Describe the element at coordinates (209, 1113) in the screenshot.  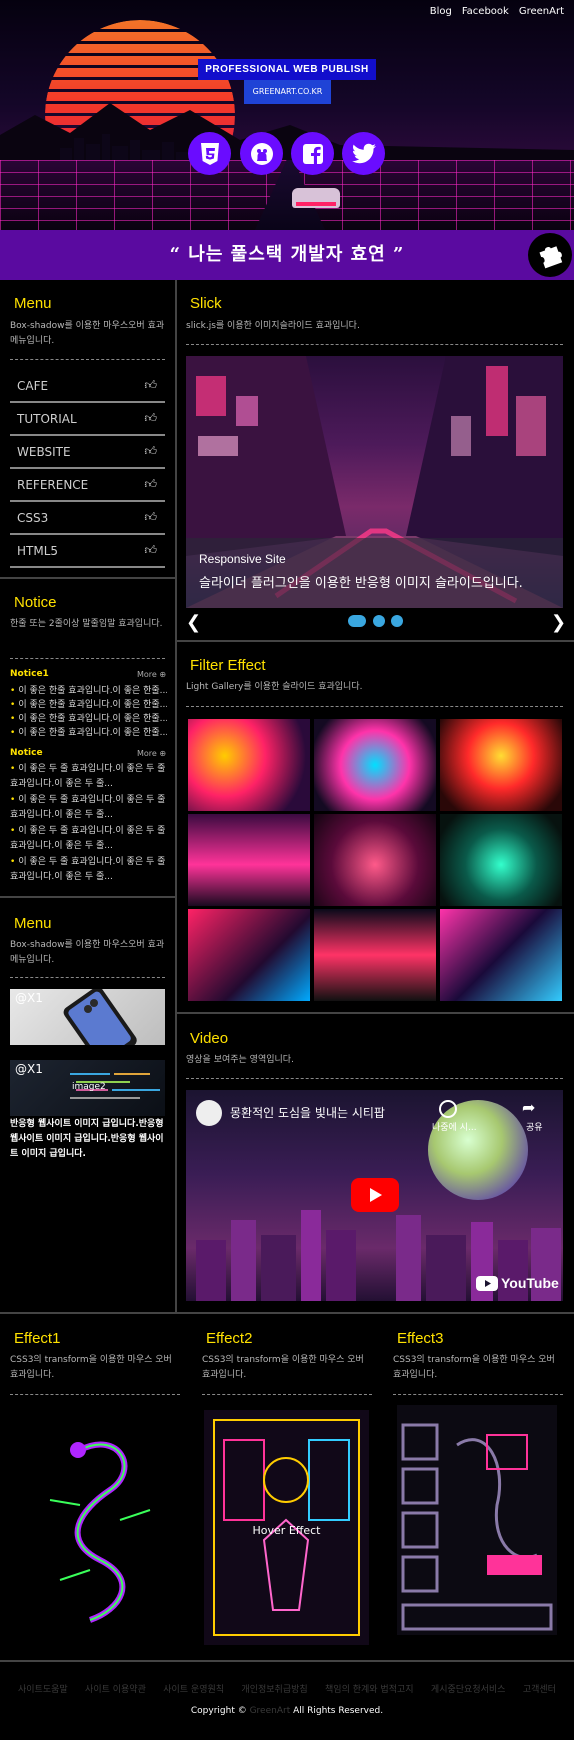
I see `channel-avatar` at that location.